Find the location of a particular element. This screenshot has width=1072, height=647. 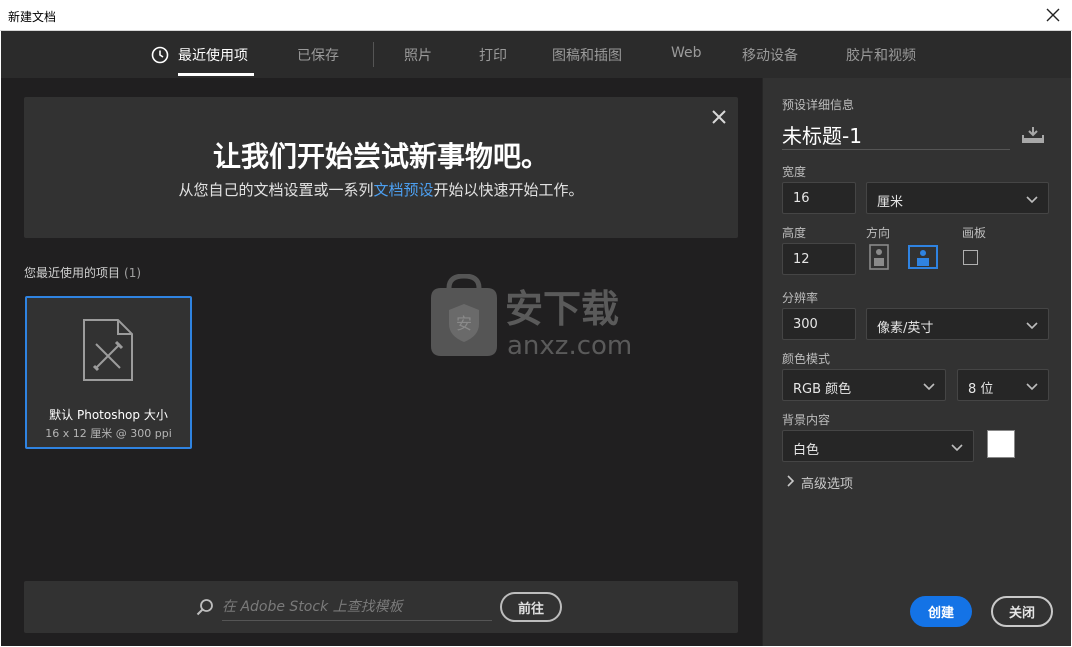

create-button: 创建 is located at coordinates (941, 611).